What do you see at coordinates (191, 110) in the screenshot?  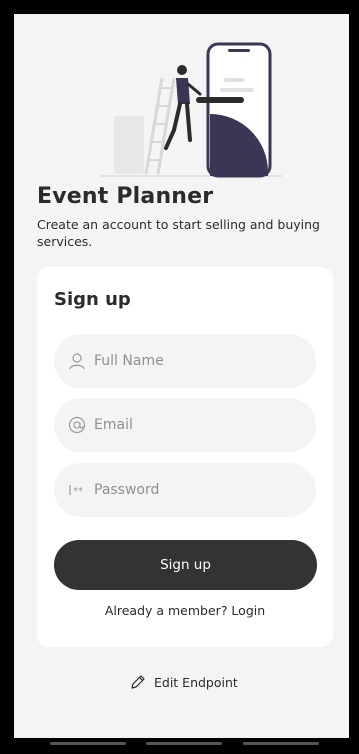 I see `signup-illustration` at bounding box center [191, 110].